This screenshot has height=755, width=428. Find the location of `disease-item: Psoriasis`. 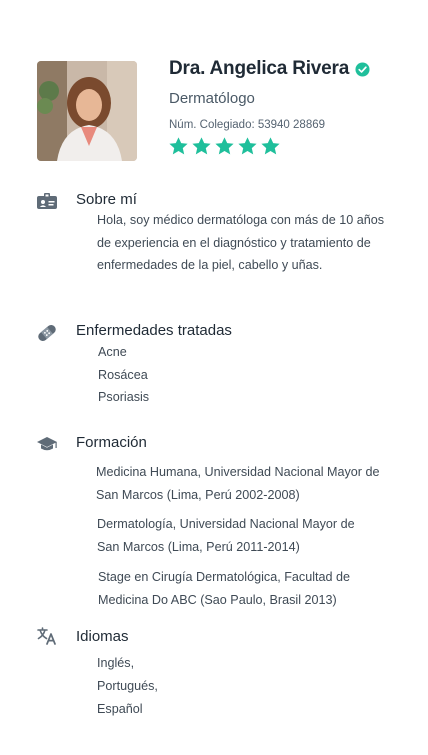

disease-item: Psoriasis is located at coordinates (124, 397).